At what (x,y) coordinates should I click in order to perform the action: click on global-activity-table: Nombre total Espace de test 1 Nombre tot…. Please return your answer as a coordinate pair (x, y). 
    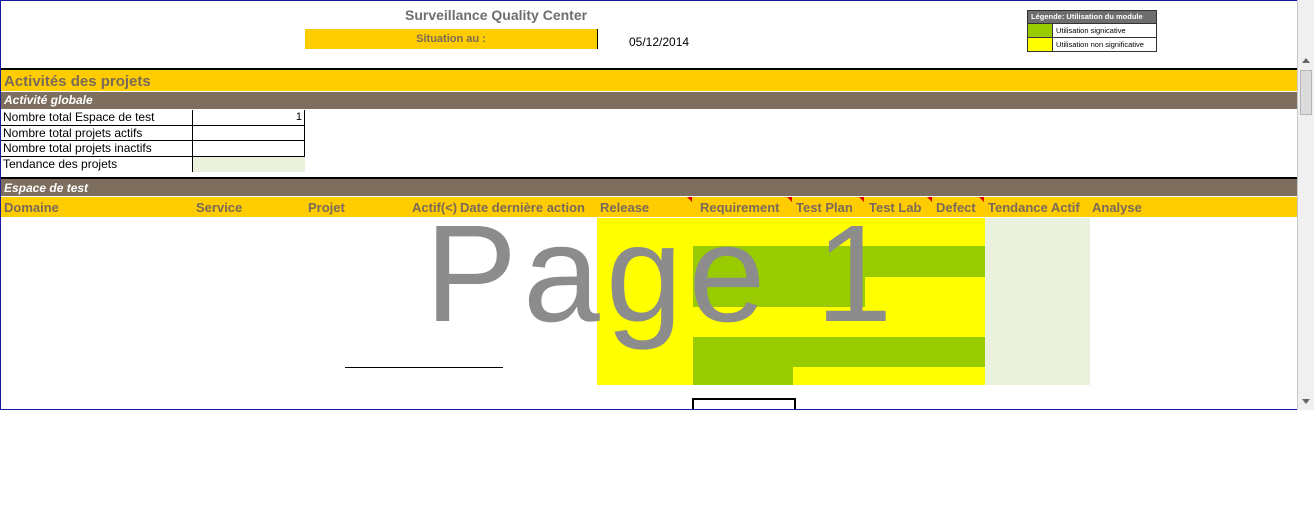
    Looking at the image, I should click on (153, 141).